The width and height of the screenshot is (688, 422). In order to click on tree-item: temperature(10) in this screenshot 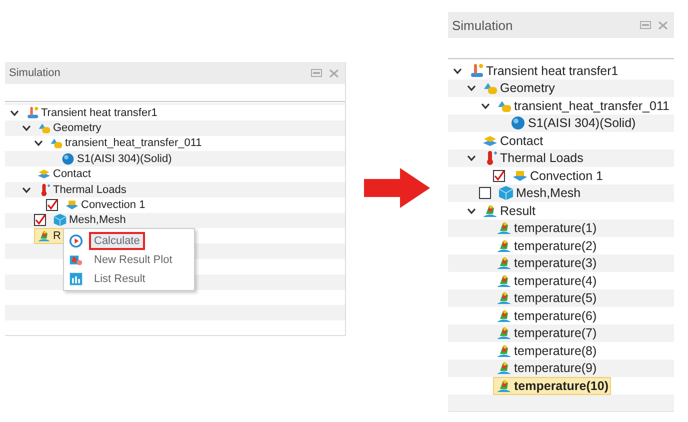, I will do `click(552, 385)`.